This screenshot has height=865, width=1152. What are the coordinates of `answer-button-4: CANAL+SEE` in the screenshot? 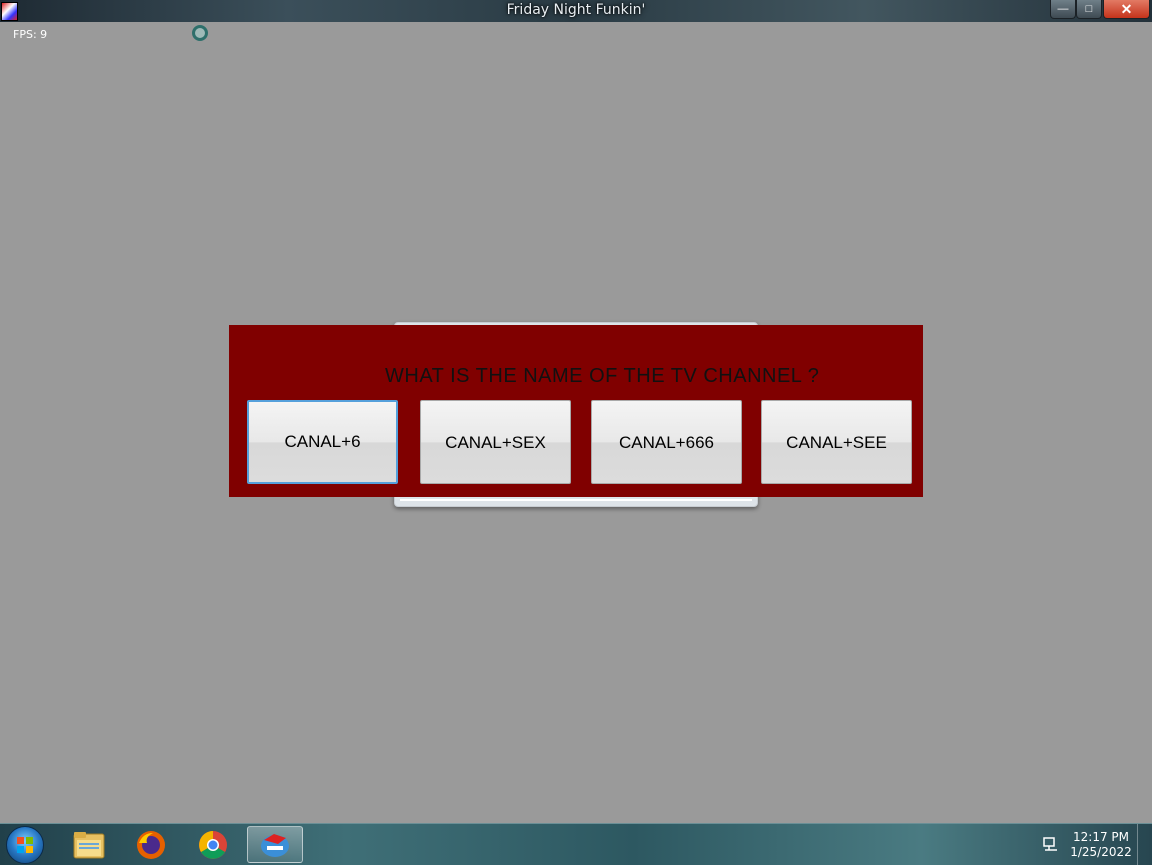 It's located at (836, 442).